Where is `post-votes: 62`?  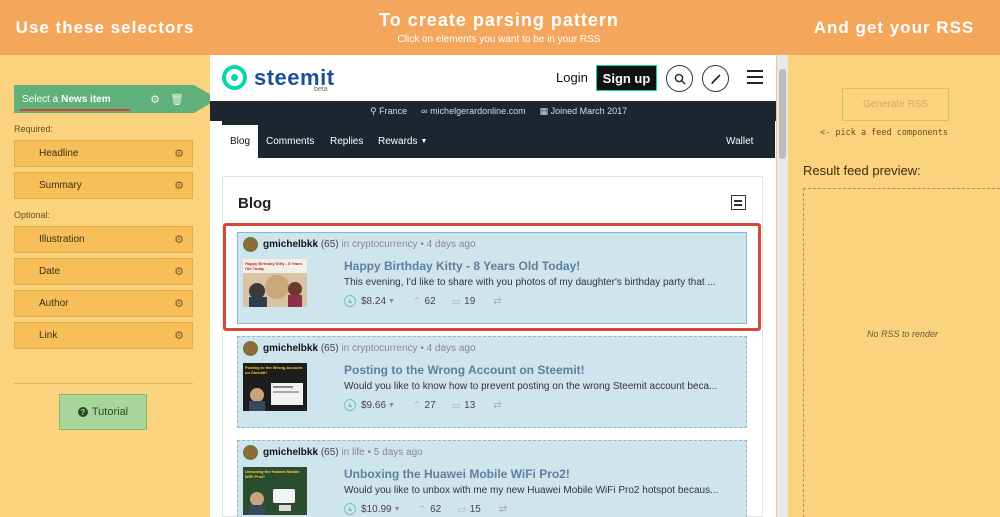 post-votes: 62 is located at coordinates (435, 509).